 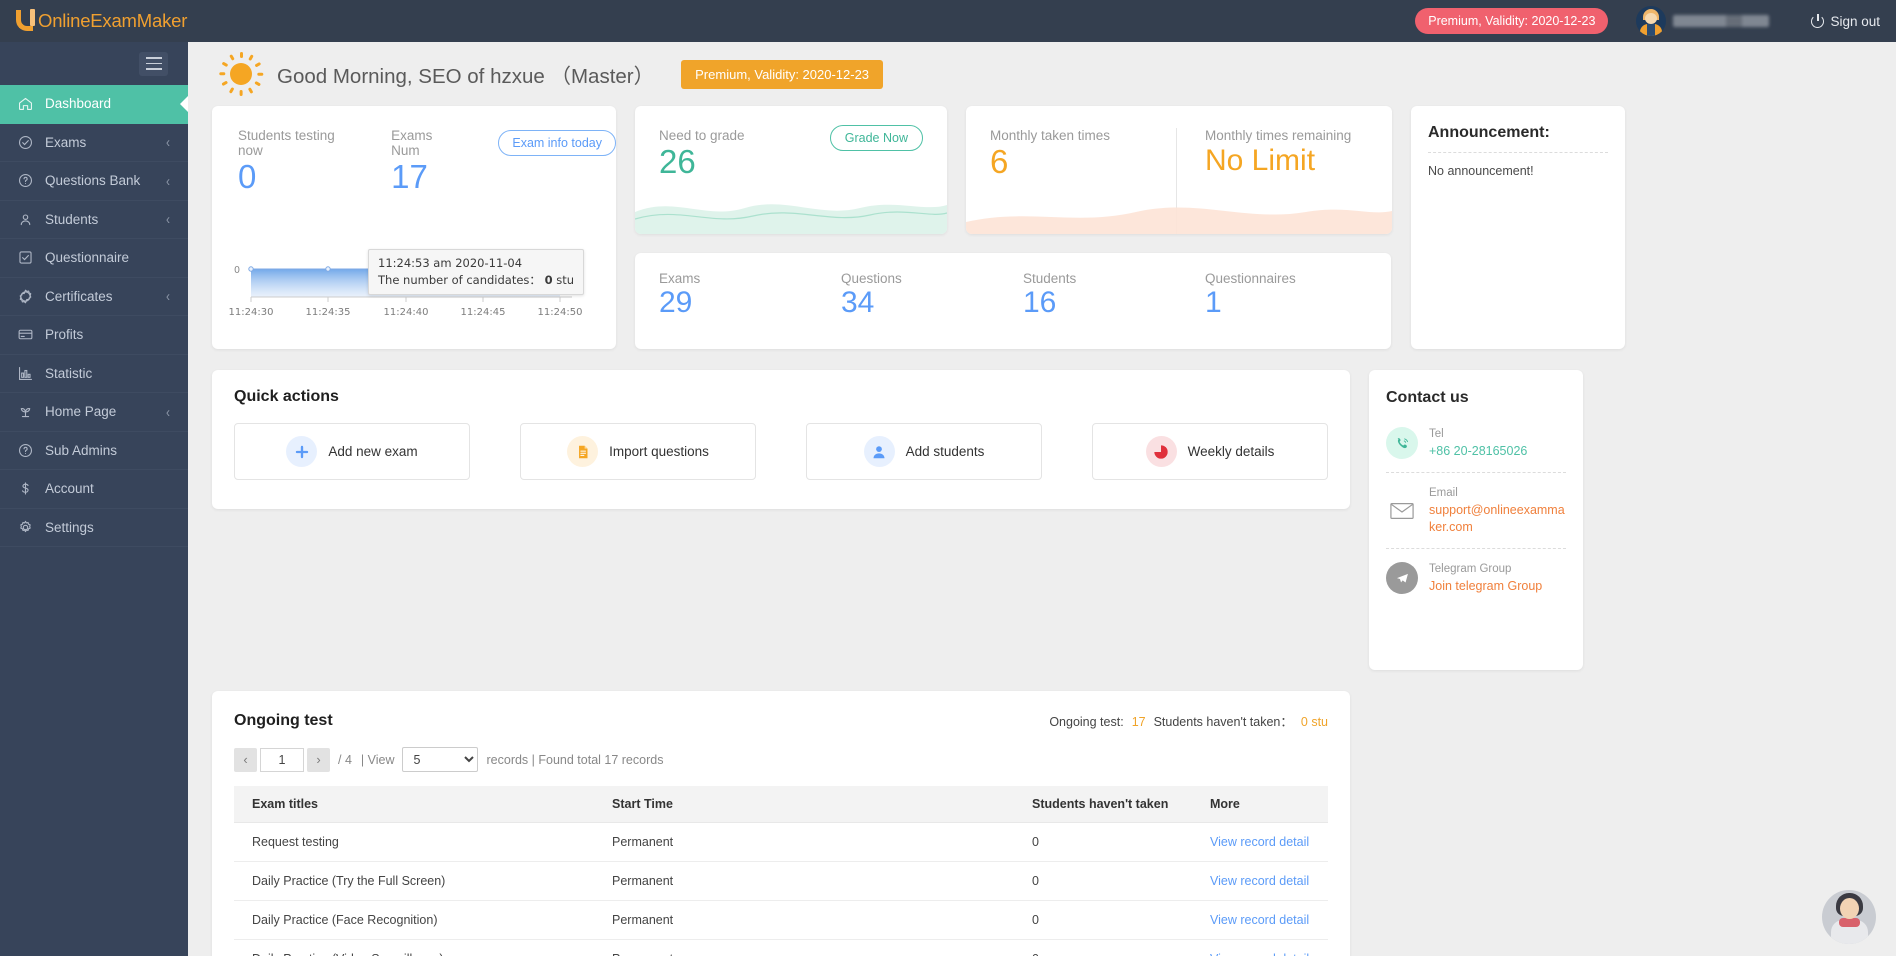 I want to click on sidebar-item-label: Account, so click(x=69, y=489).